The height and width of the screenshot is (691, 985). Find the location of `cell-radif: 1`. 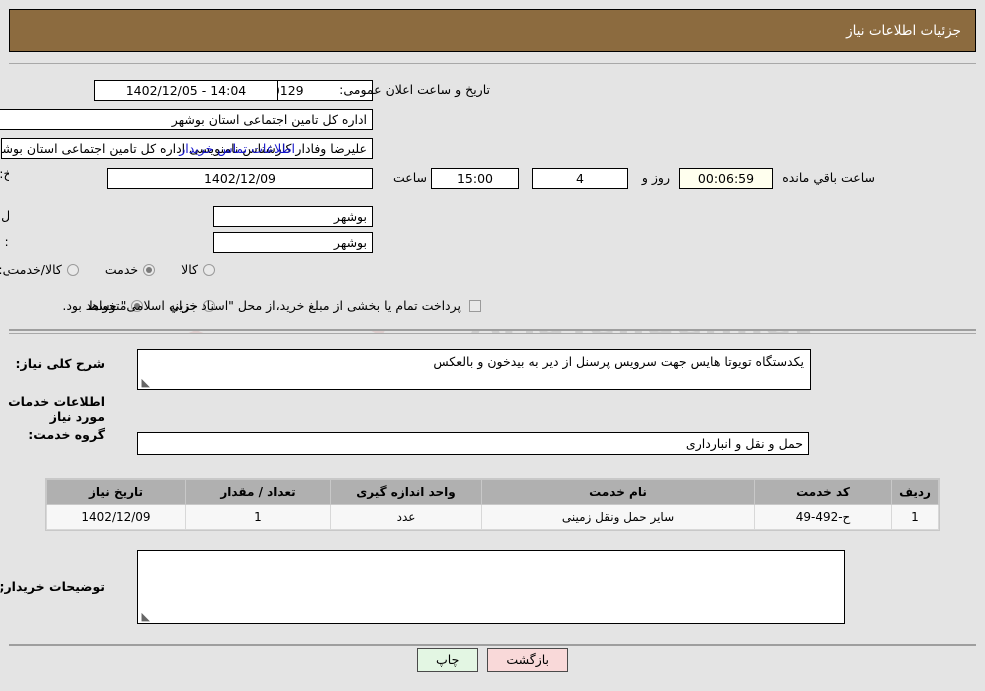

cell-radif: 1 is located at coordinates (915, 517).